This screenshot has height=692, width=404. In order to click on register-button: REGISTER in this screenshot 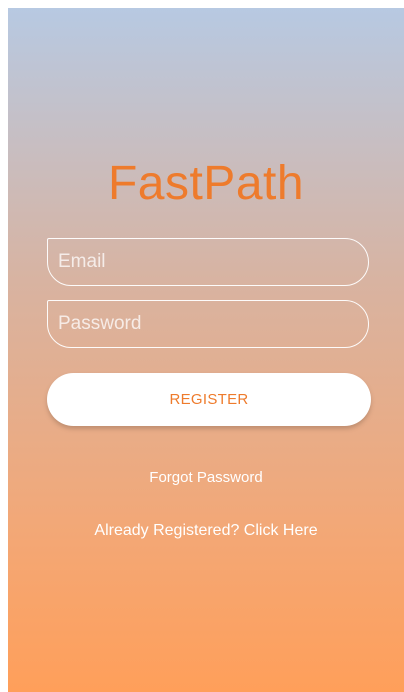, I will do `click(209, 399)`.